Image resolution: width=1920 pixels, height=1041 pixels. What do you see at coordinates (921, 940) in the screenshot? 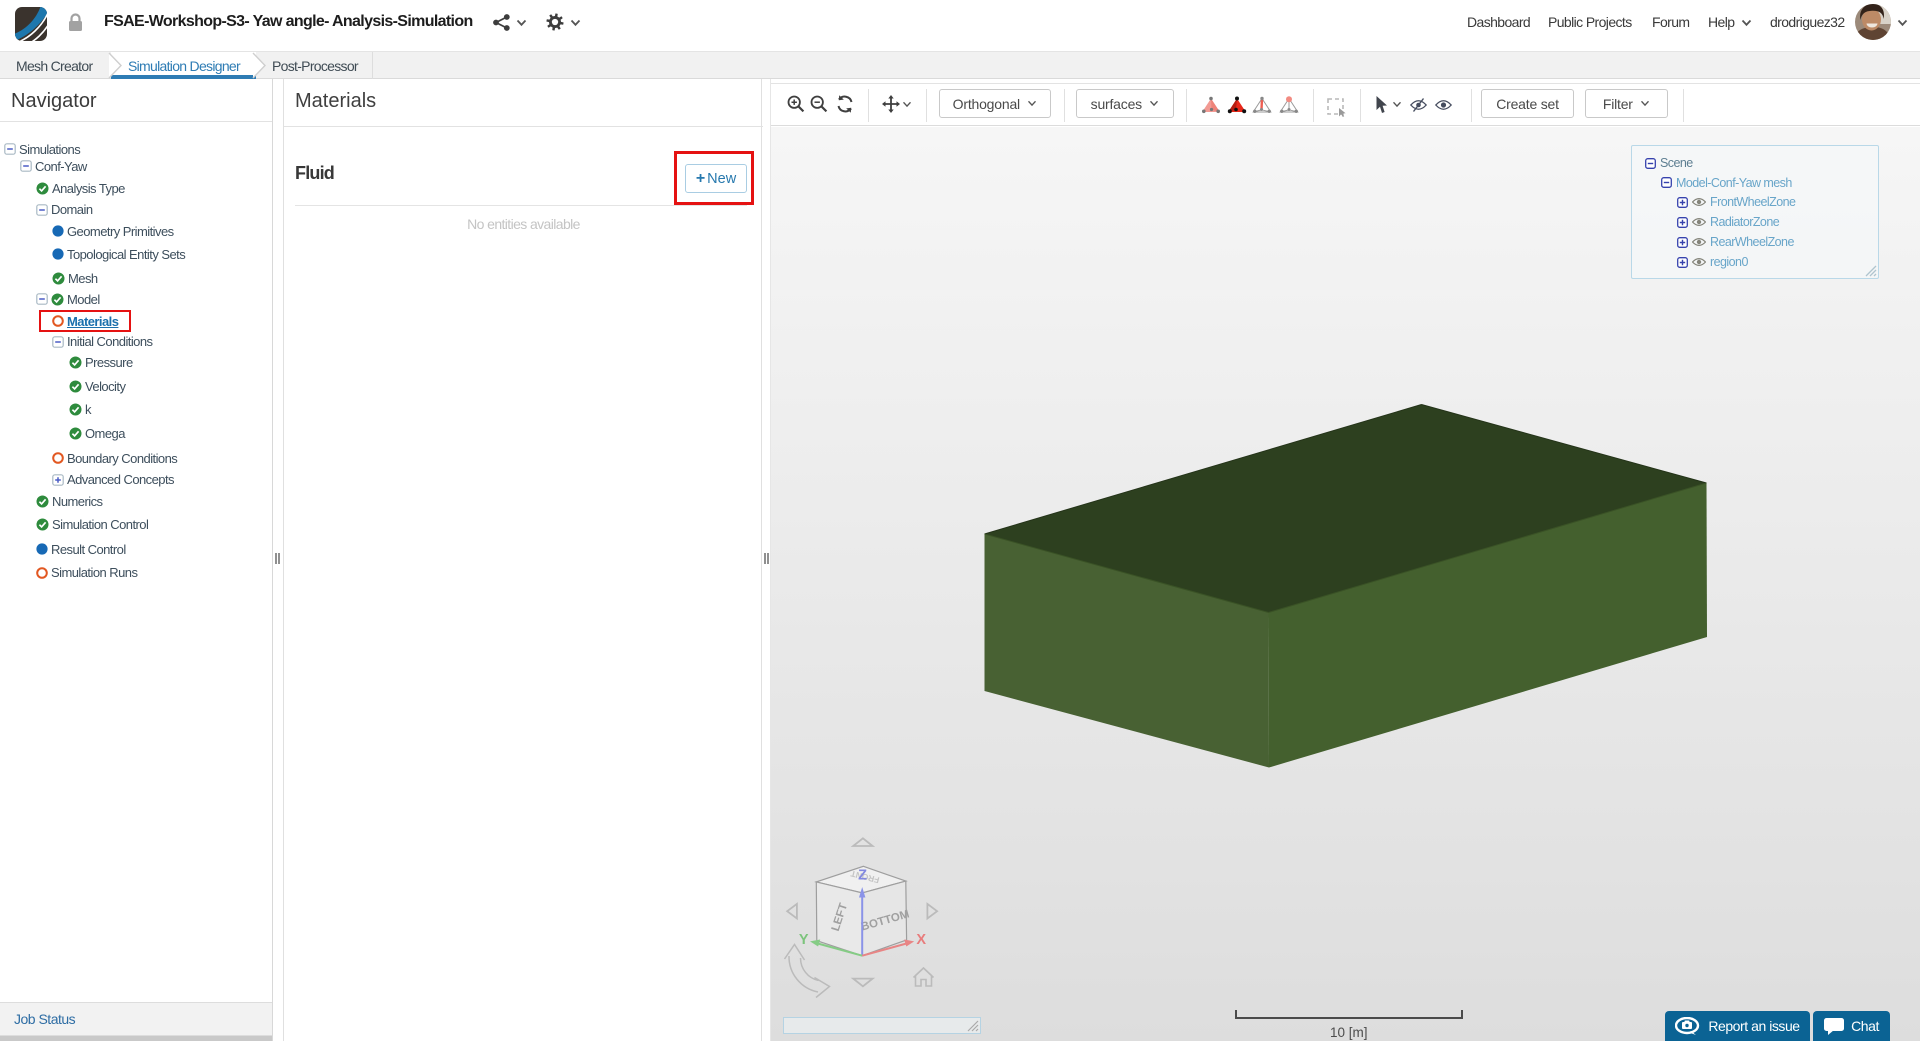
I see `svg-text: X` at bounding box center [921, 940].